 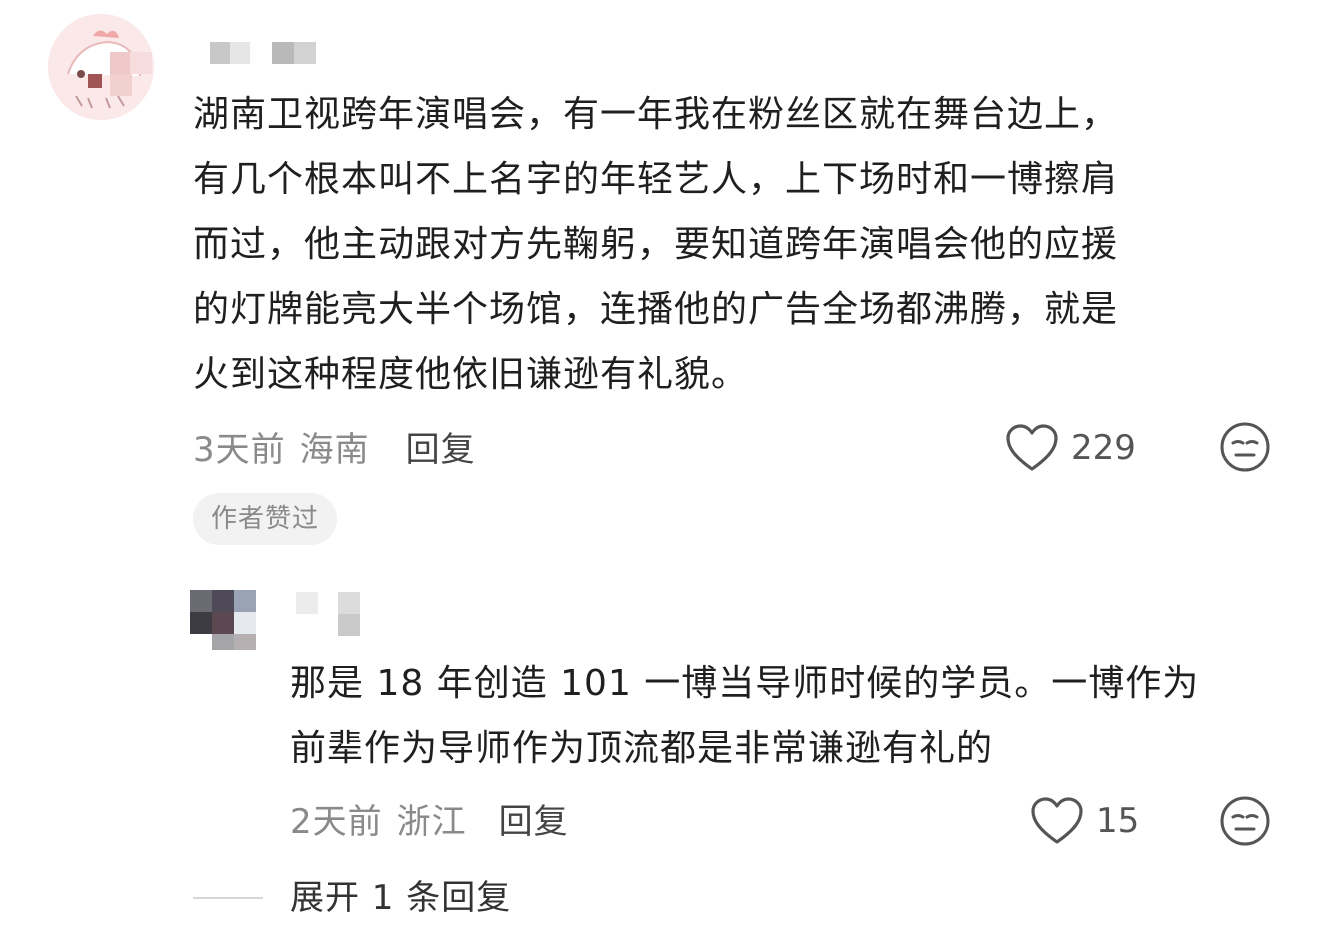 What do you see at coordinates (331, 614) in the screenshot?
I see `replier-name-mosaic` at bounding box center [331, 614].